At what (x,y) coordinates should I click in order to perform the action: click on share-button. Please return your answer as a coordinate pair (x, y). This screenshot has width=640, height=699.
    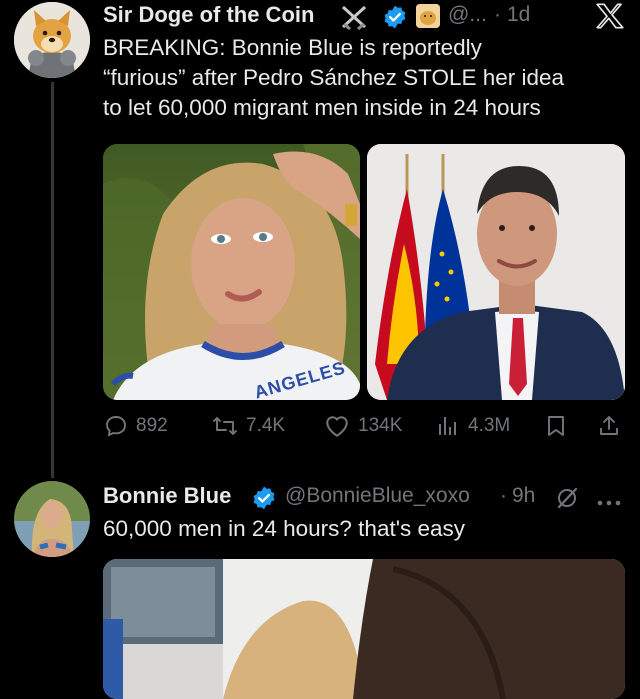
    Looking at the image, I should click on (609, 426).